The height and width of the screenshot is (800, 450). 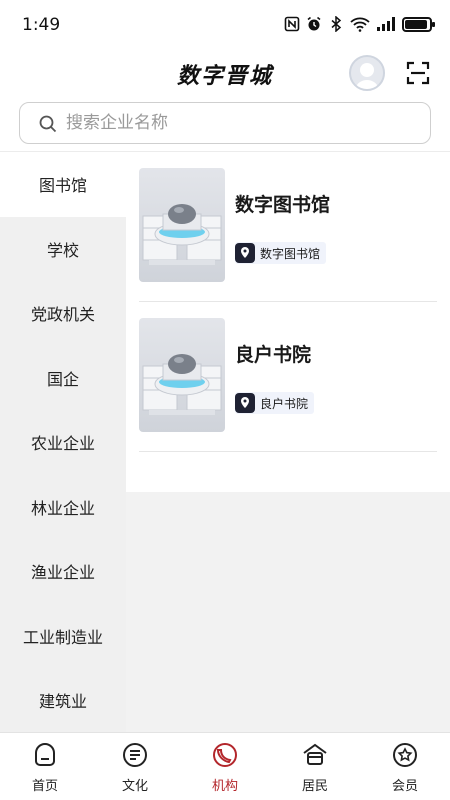 What do you see at coordinates (44, 786) in the screenshot?
I see `tab-label: 首页` at bounding box center [44, 786].